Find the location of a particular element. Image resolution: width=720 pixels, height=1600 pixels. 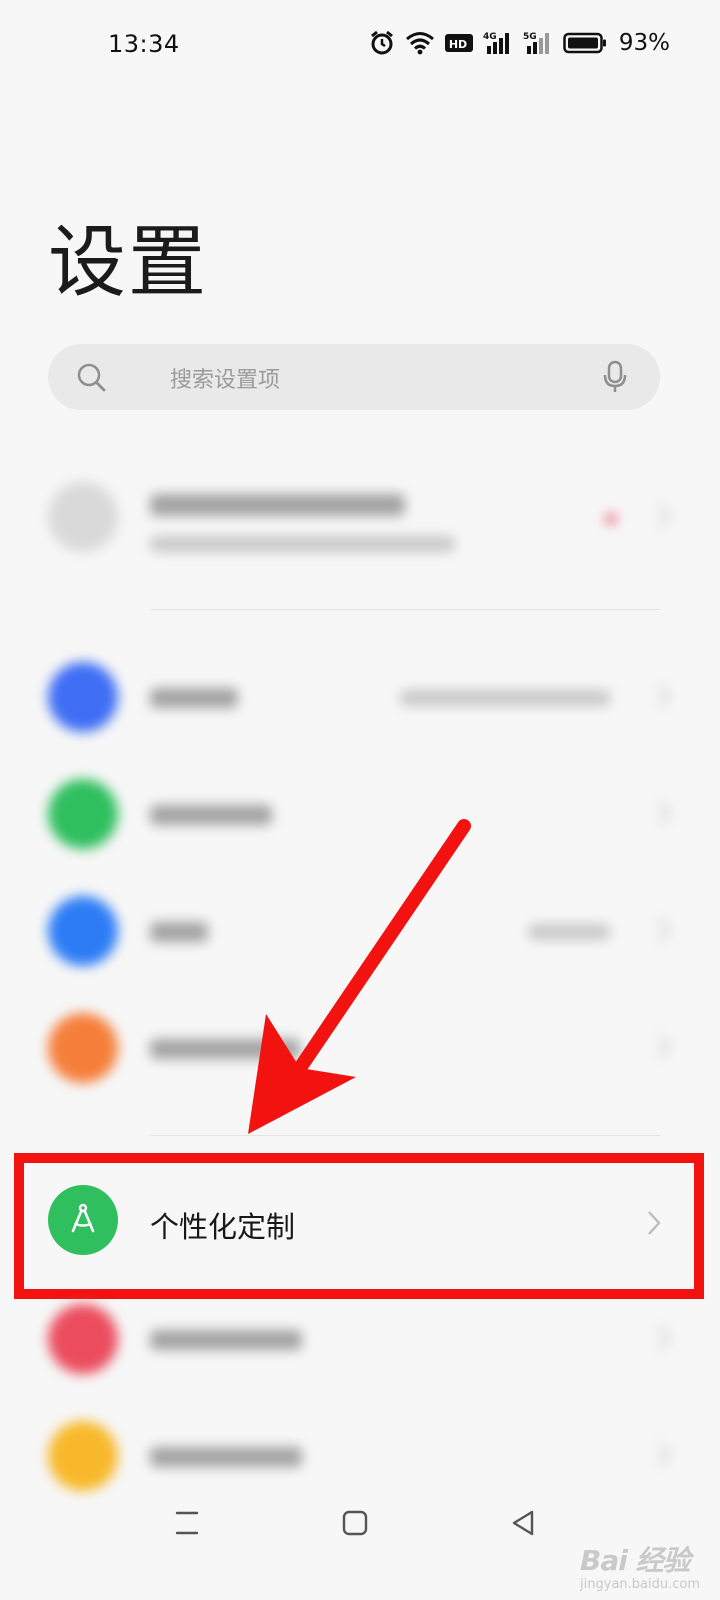

notification-dot is located at coordinates (611, 519).